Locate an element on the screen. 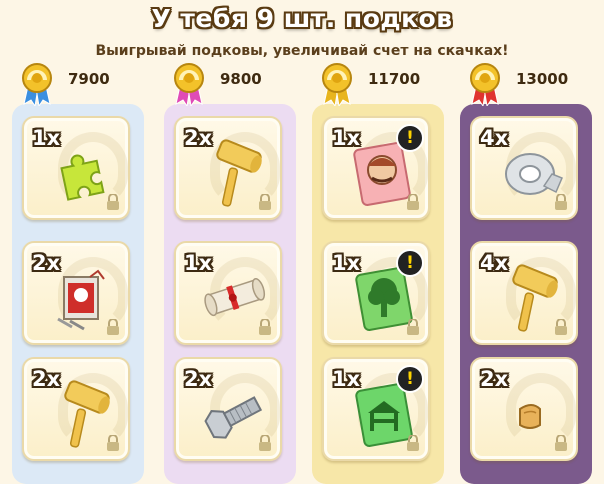 Image resolution: width=604 pixels, height=484 pixels. page-title: У тебя 9 шт. подков is located at coordinates (302, 18).